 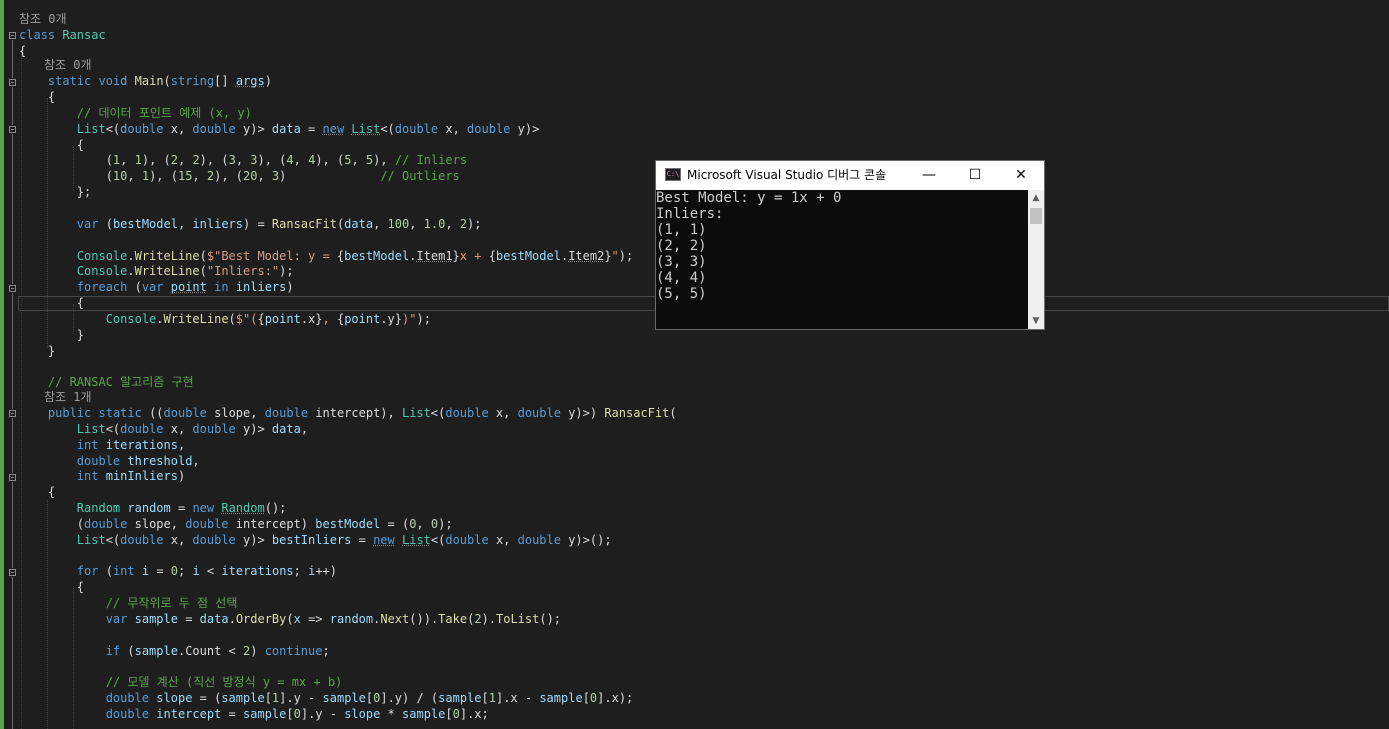 What do you see at coordinates (673, 174) in the screenshot?
I see `console-app-icon: C:\` at bounding box center [673, 174].